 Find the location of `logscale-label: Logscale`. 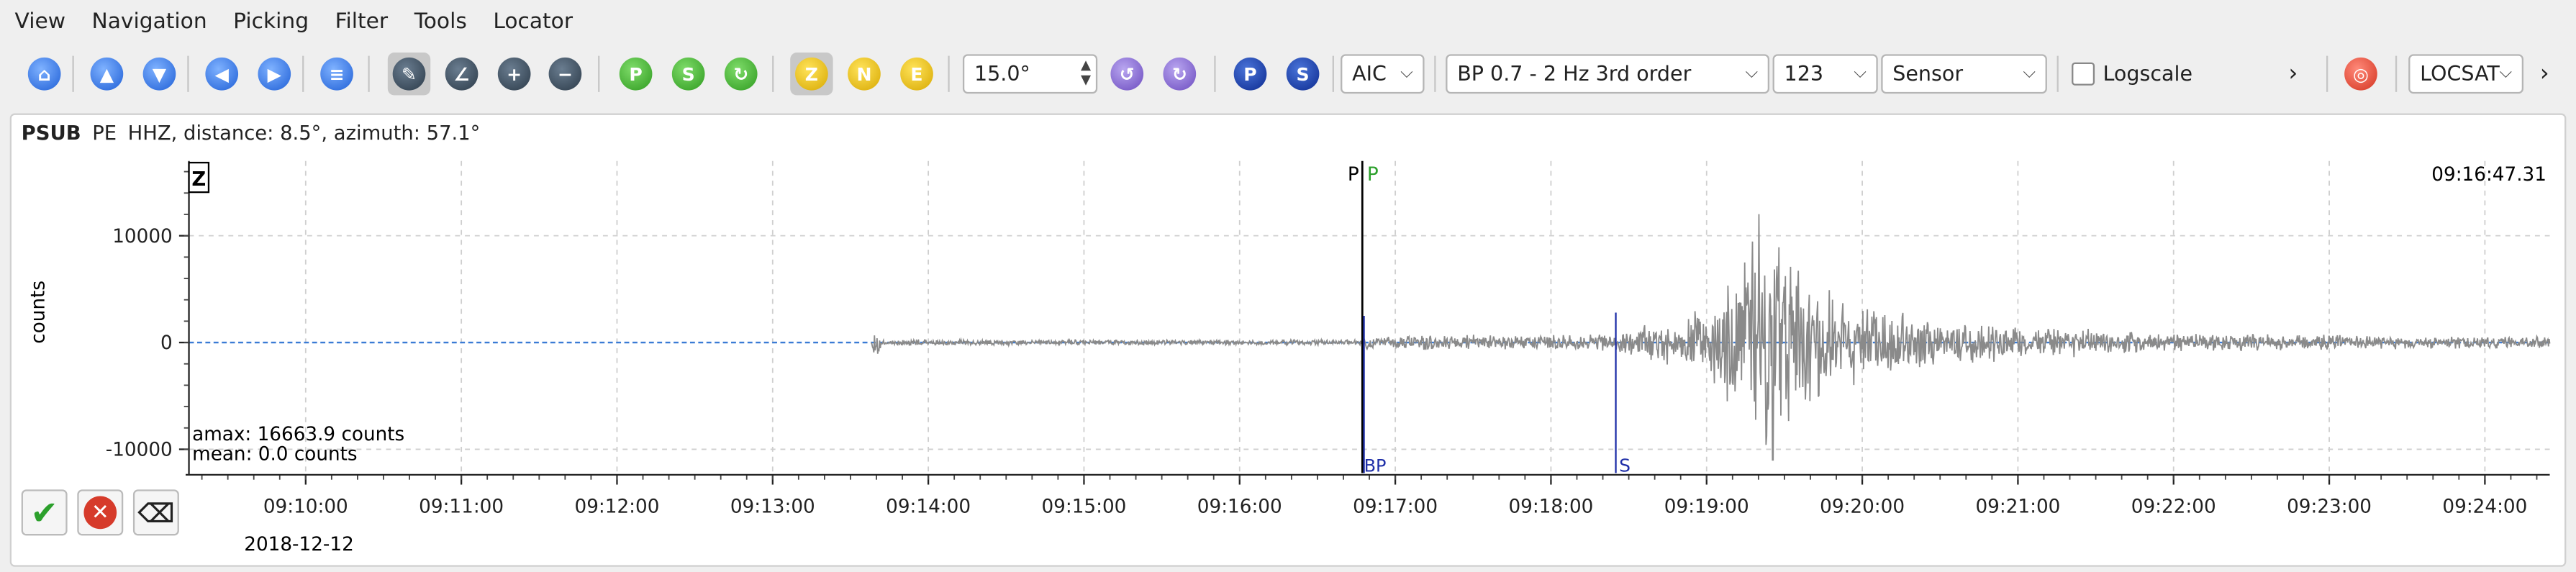

logscale-label: Logscale is located at coordinates (2148, 73).